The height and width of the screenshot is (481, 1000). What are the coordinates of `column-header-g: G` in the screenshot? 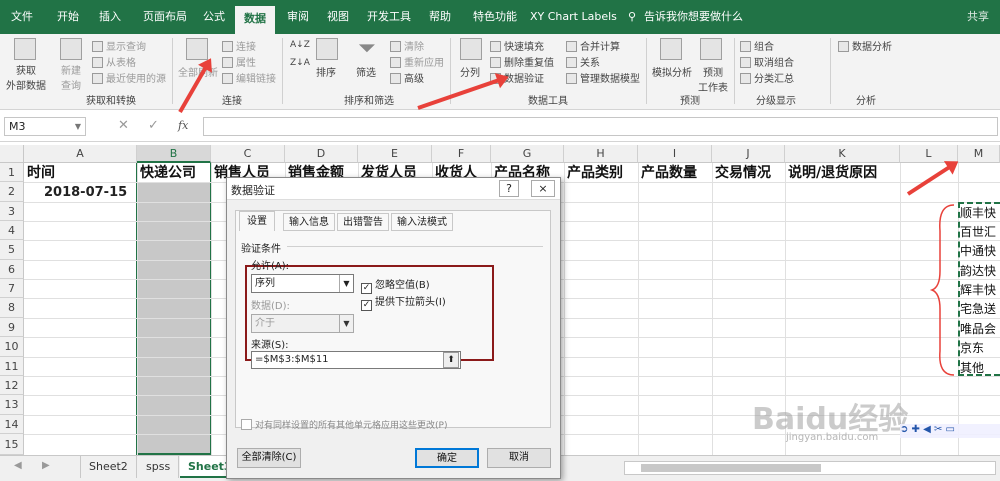 It's located at (527, 154).